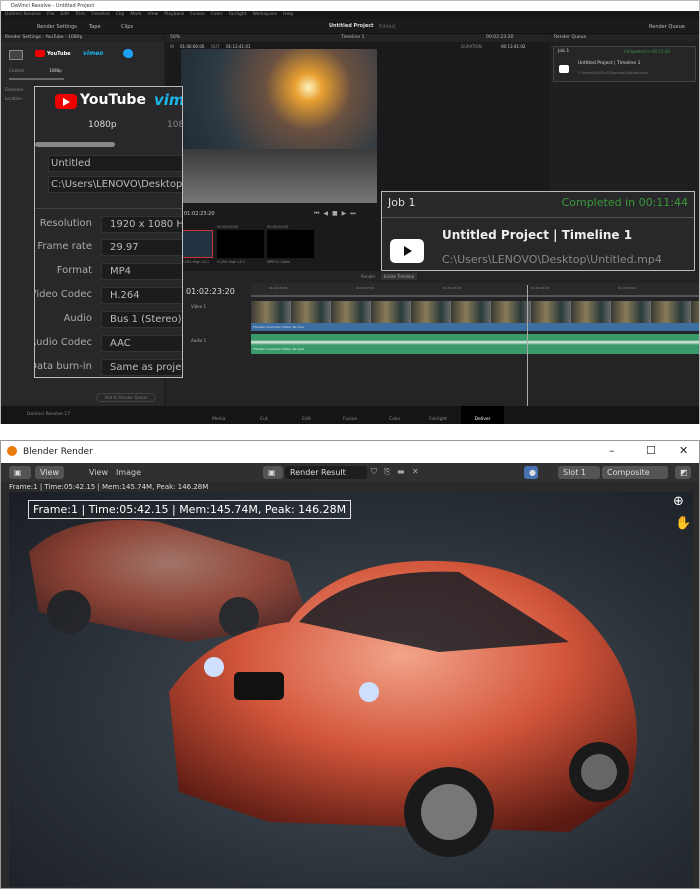 This screenshot has height=889, width=700. Describe the element at coordinates (475, 344) in the screenshot. I see `audio-clip: Titanfall Cinematic Trailer 4K.mp4` at that location.